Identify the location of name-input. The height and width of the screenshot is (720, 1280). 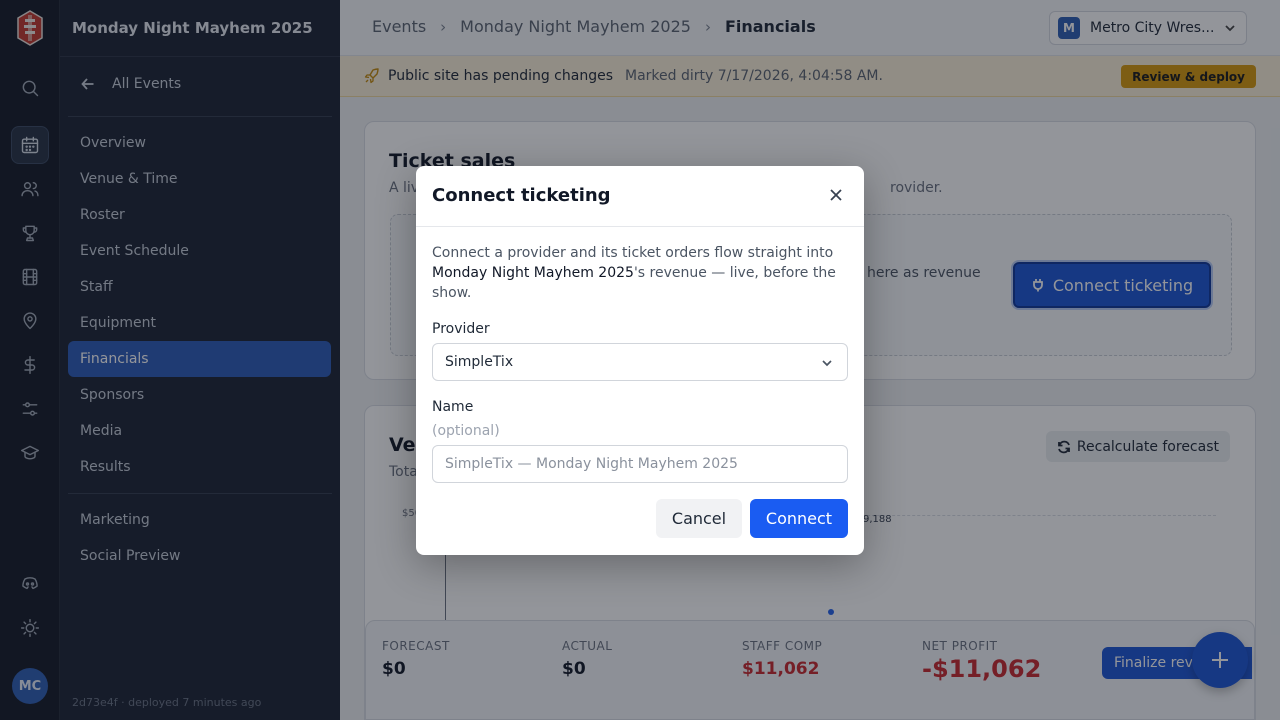
(640, 464).